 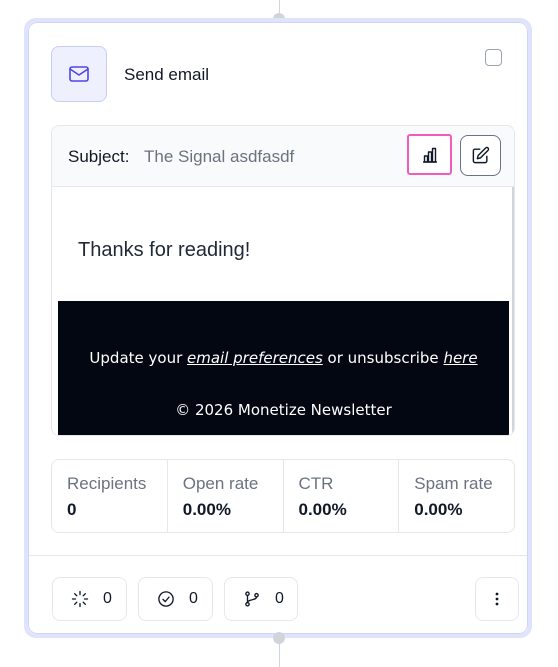 I want to click on preview-scrollbar, so click(x=513, y=311).